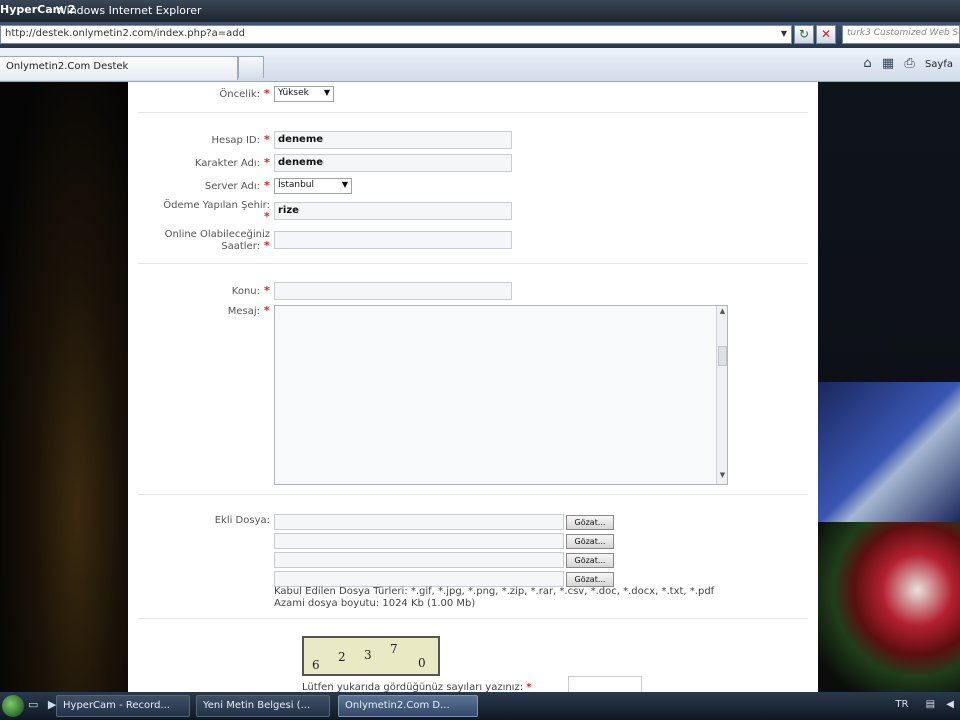 The image size is (960, 720). I want to click on message-scrollbar: ▲ ▼, so click(721, 395).